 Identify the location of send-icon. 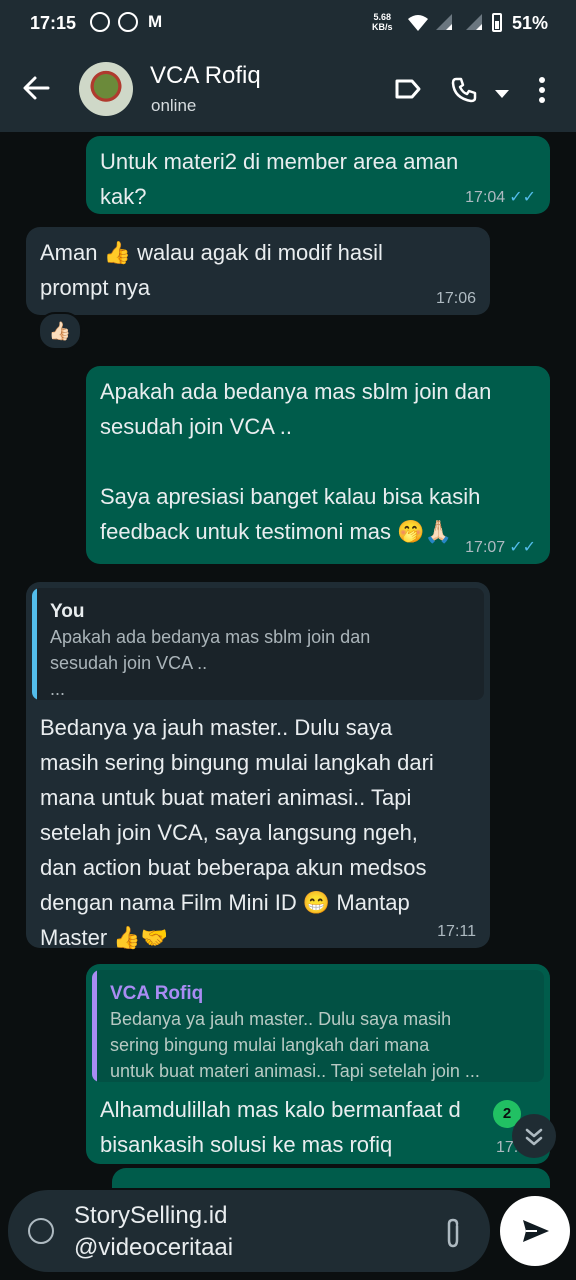
(536, 1231).